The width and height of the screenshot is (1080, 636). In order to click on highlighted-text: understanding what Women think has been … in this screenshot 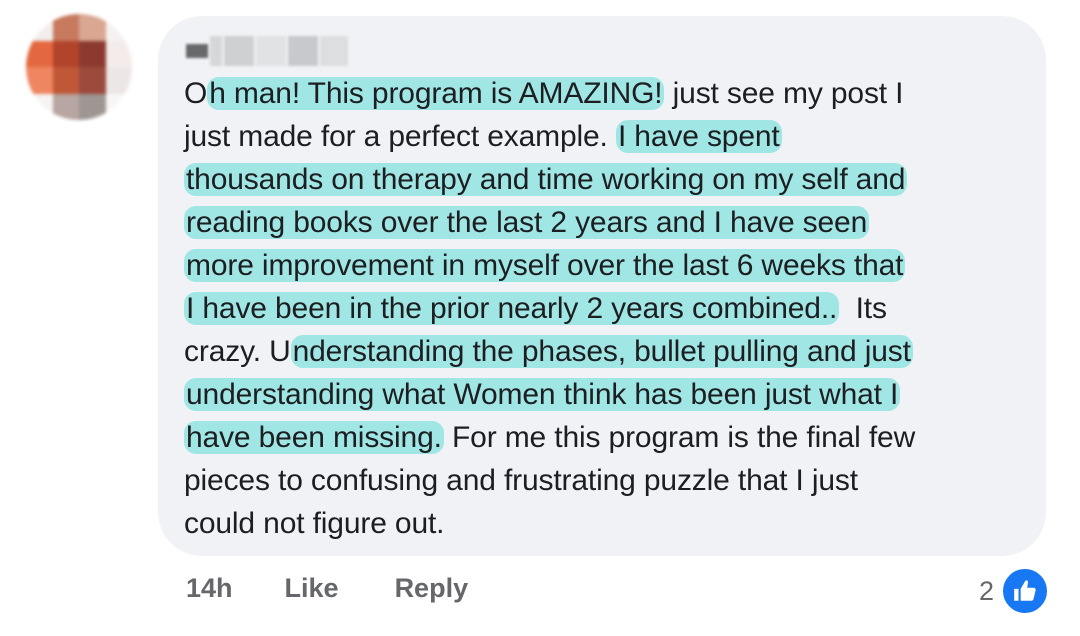, I will do `click(542, 394)`.